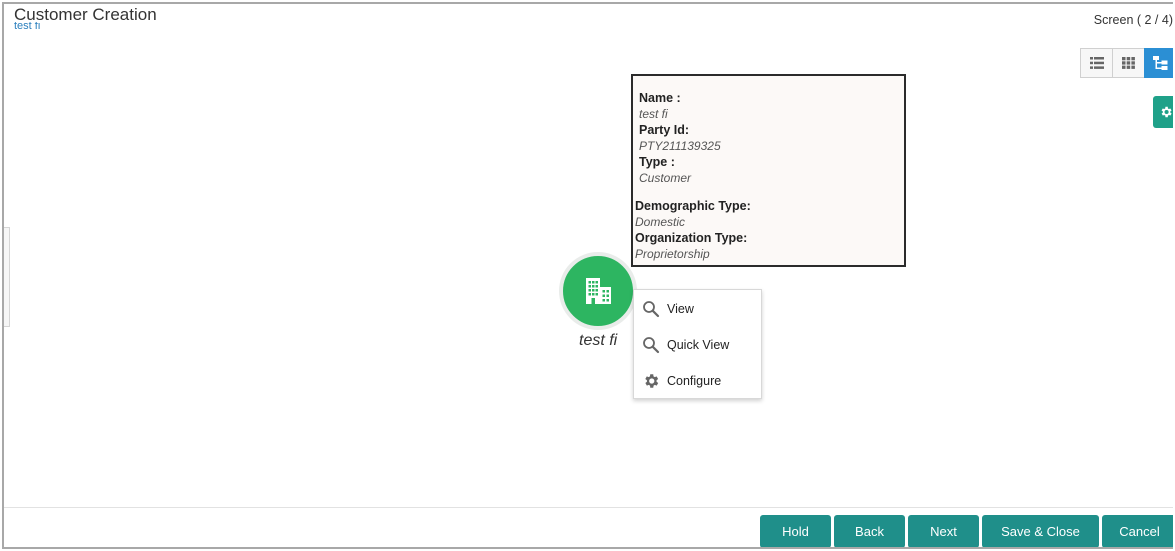 This screenshot has height=551, width=1175. I want to click on back-button: Back, so click(869, 531).